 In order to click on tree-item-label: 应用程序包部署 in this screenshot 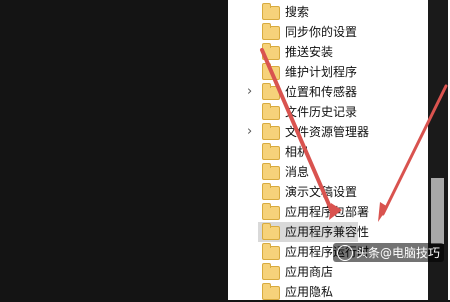, I will do `click(327, 212)`.